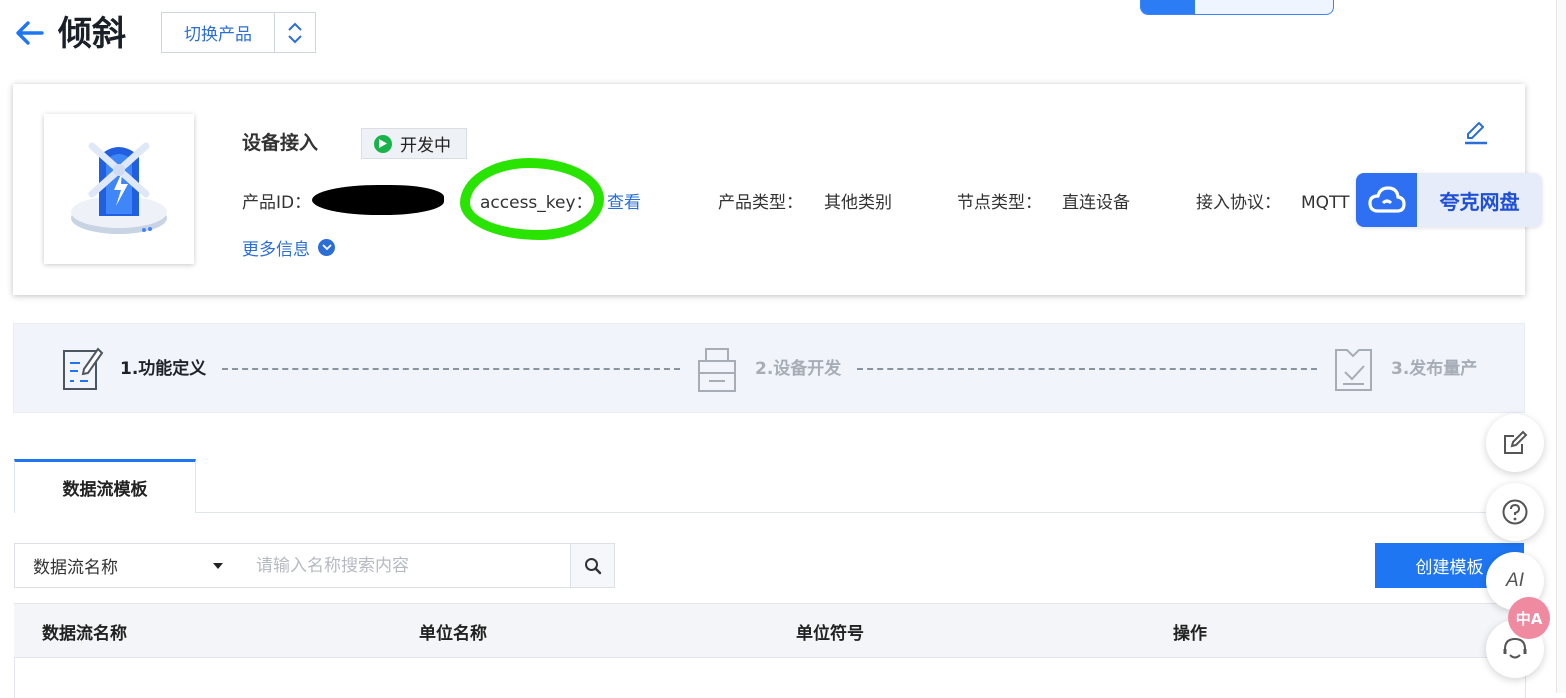 Image resolution: width=1566 pixels, height=698 pixels. What do you see at coordinates (75, 568) in the screenshot?
I see `search-field-value: 数据流名称` at bounding box center [75, 568].